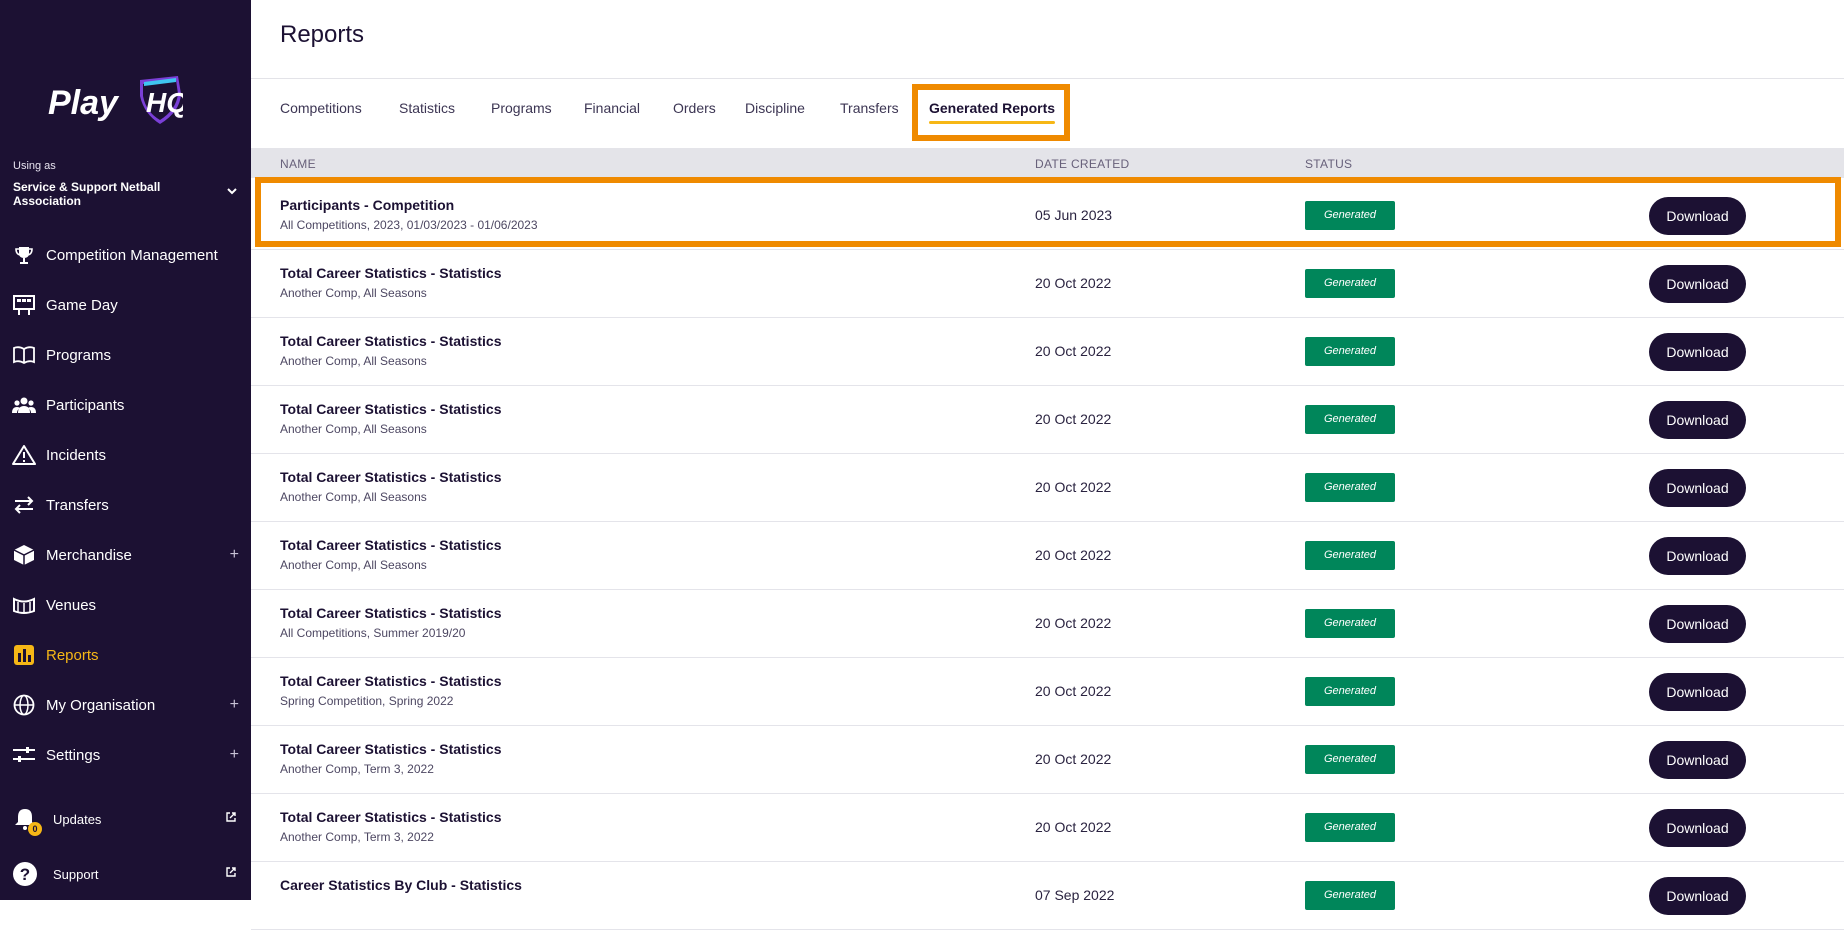 This screenshot has height=930, width=1844. I want to click on report-date: 07 Sep 2022, so click(1075, 895).